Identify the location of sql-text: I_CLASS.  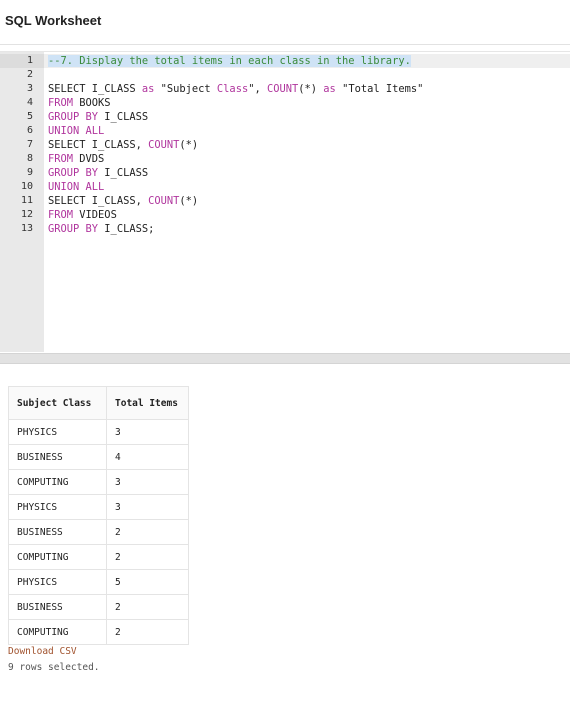
(123, 117).